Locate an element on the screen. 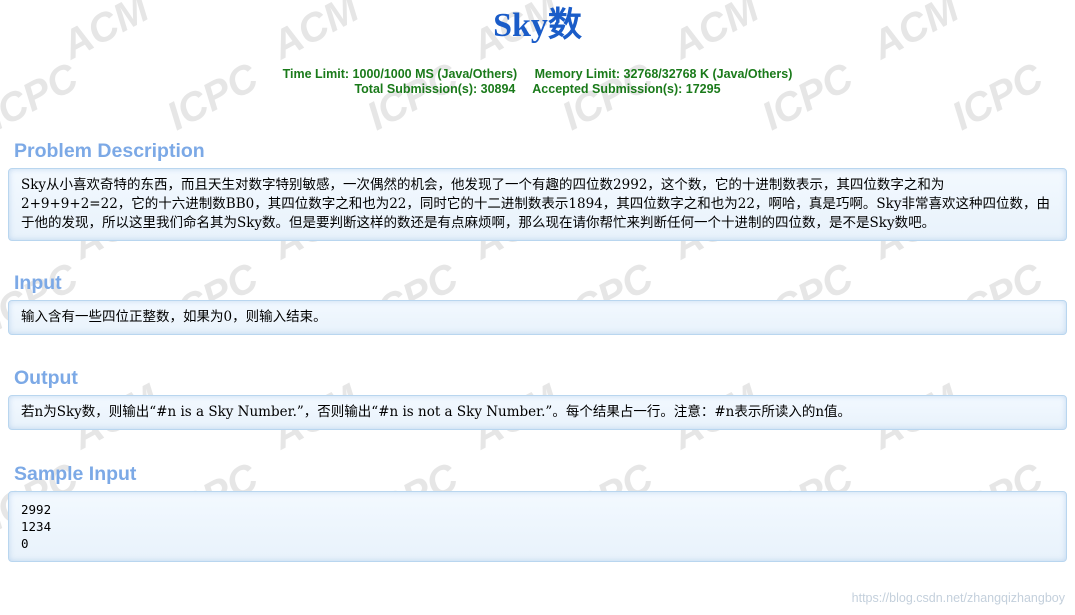 This screenshot has width=1075, height=615. sample-input-heading: Sample Input is located at coordinates (75, 474).